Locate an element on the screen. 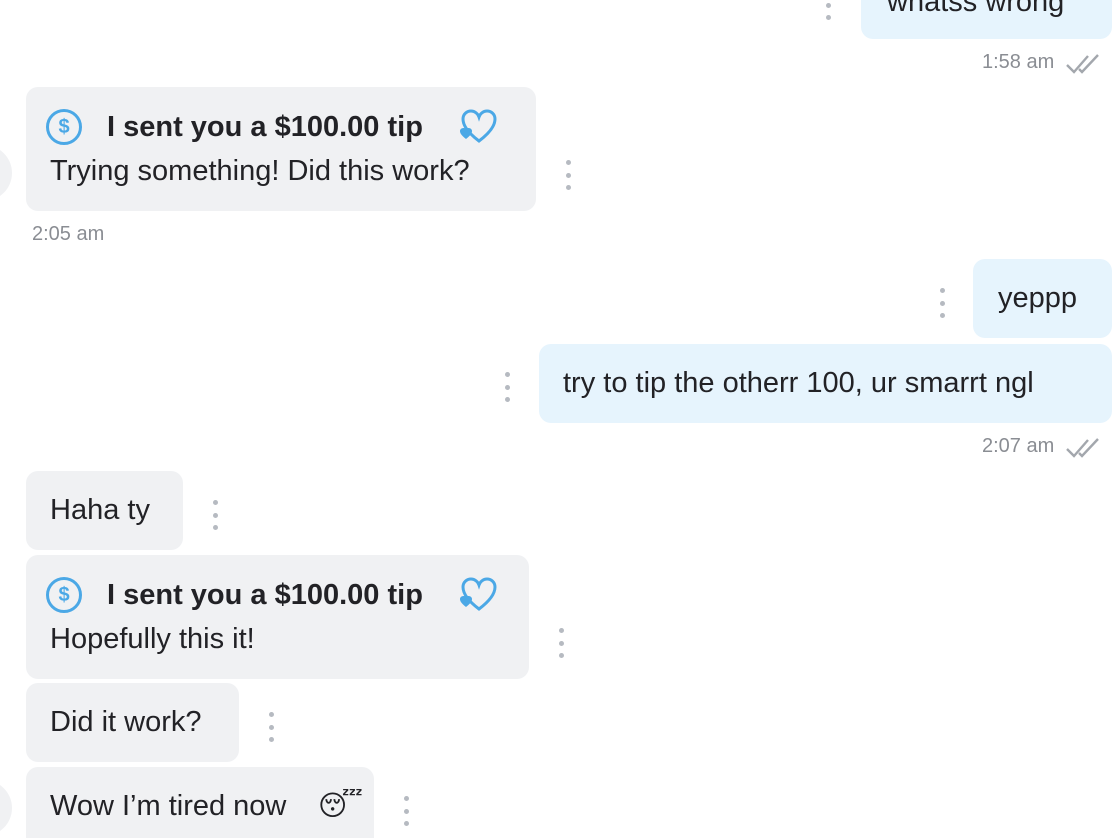 The image size is (1112, 838). message-timestamp: 1:58 am is located at coordinates (1018, 62).